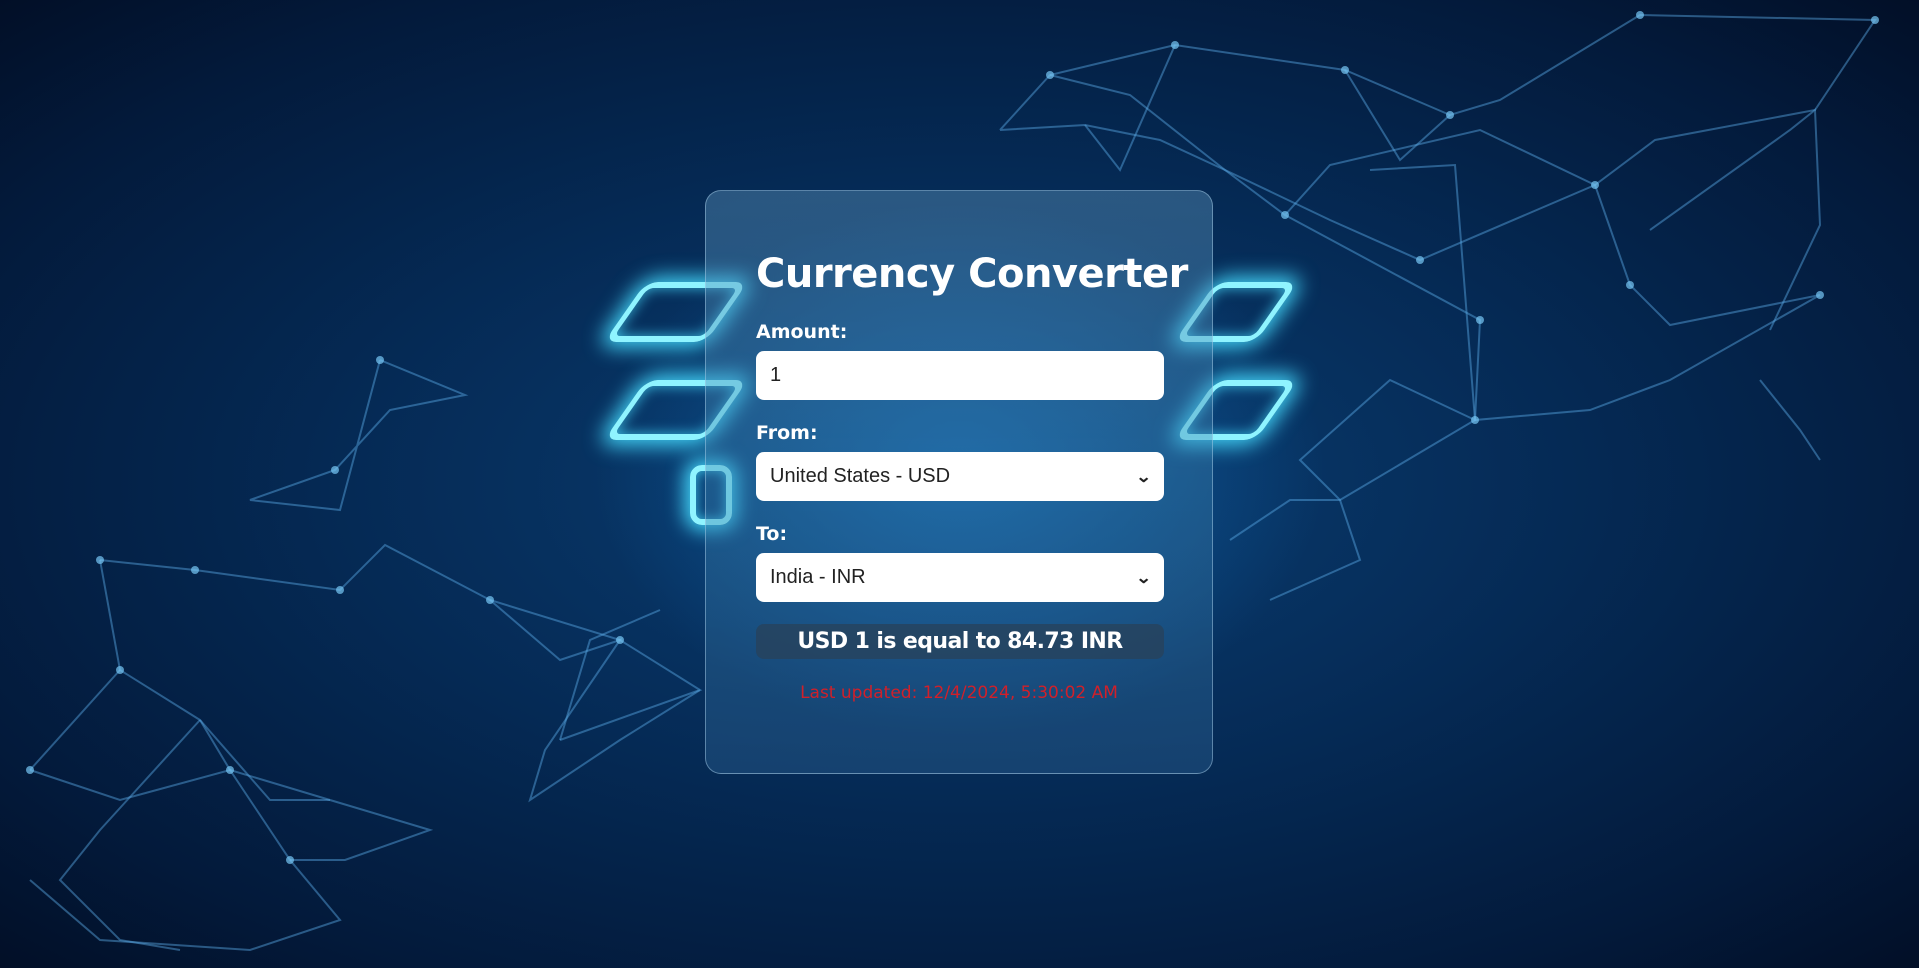 This screenshot has width=1919, height=968. What do you see at coordinates (960, 375) in the screenshot?
I see `amount-input: 1` at bounding box center [960, 375].